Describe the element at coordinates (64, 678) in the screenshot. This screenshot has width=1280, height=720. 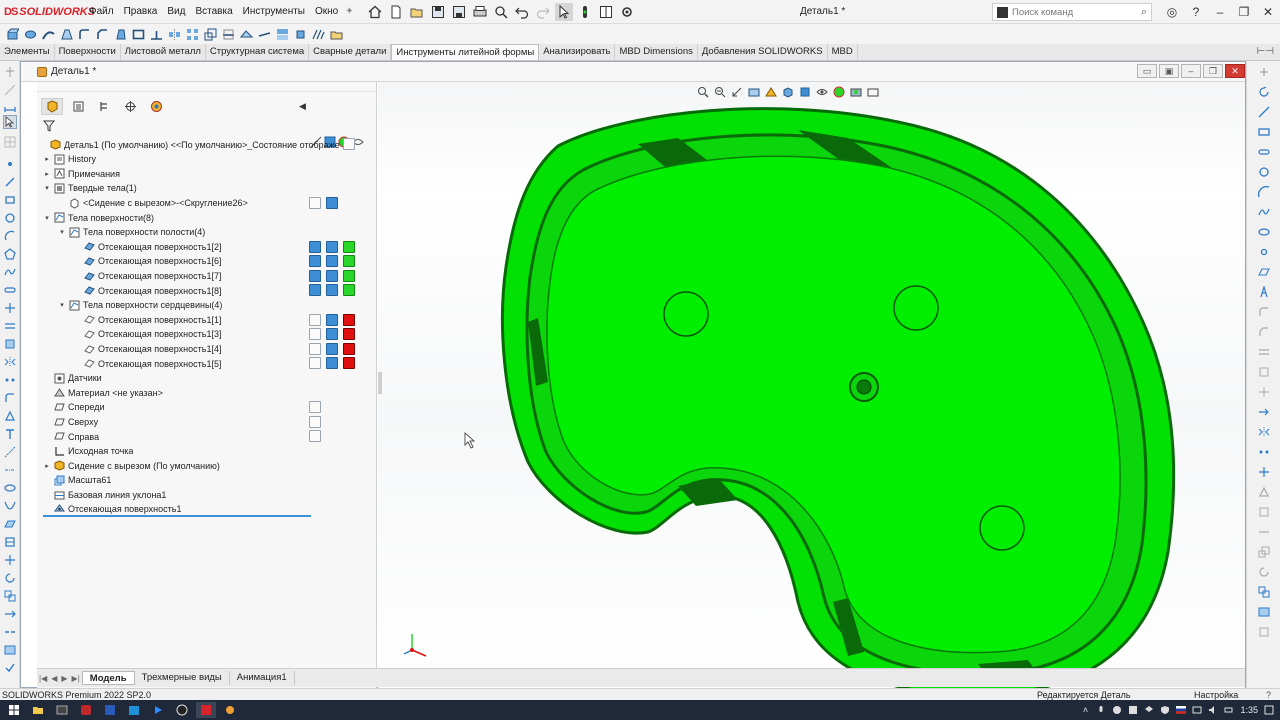
I see `tab-next-icon: ▶` at that location.